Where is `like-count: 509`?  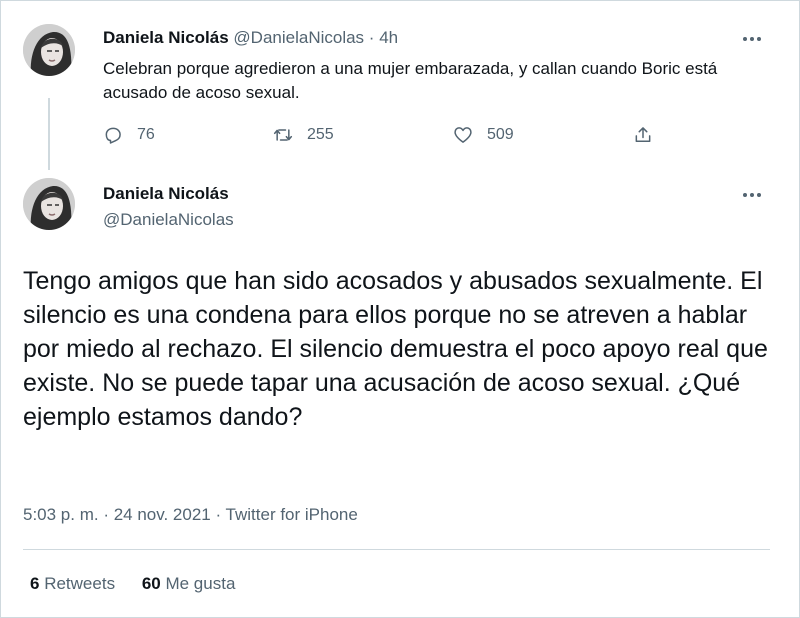
like-count: 509 is located at coordinates (500, 134).